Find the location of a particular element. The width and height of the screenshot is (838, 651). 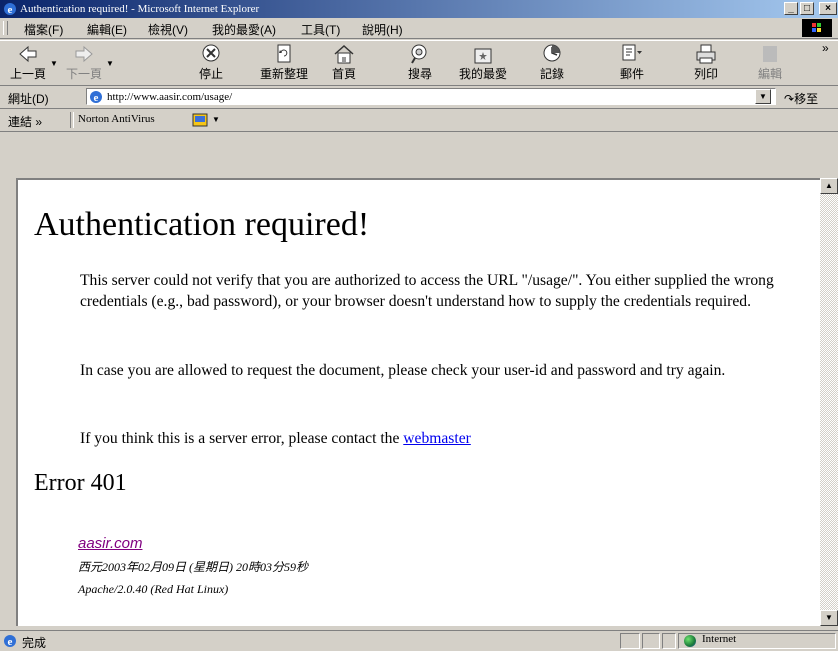

scroll-up-button: ▲ is located at coordinates (829, 186).